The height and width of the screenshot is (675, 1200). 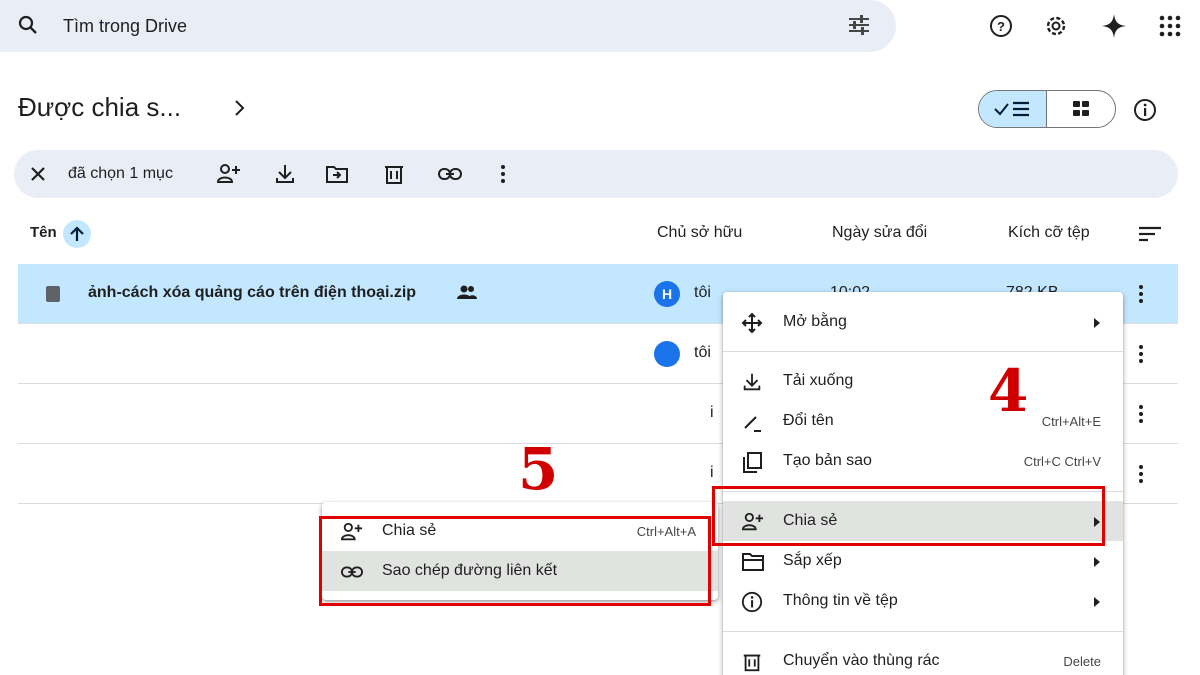 I want to click on search-options-icon, so click(x=859, y=27).